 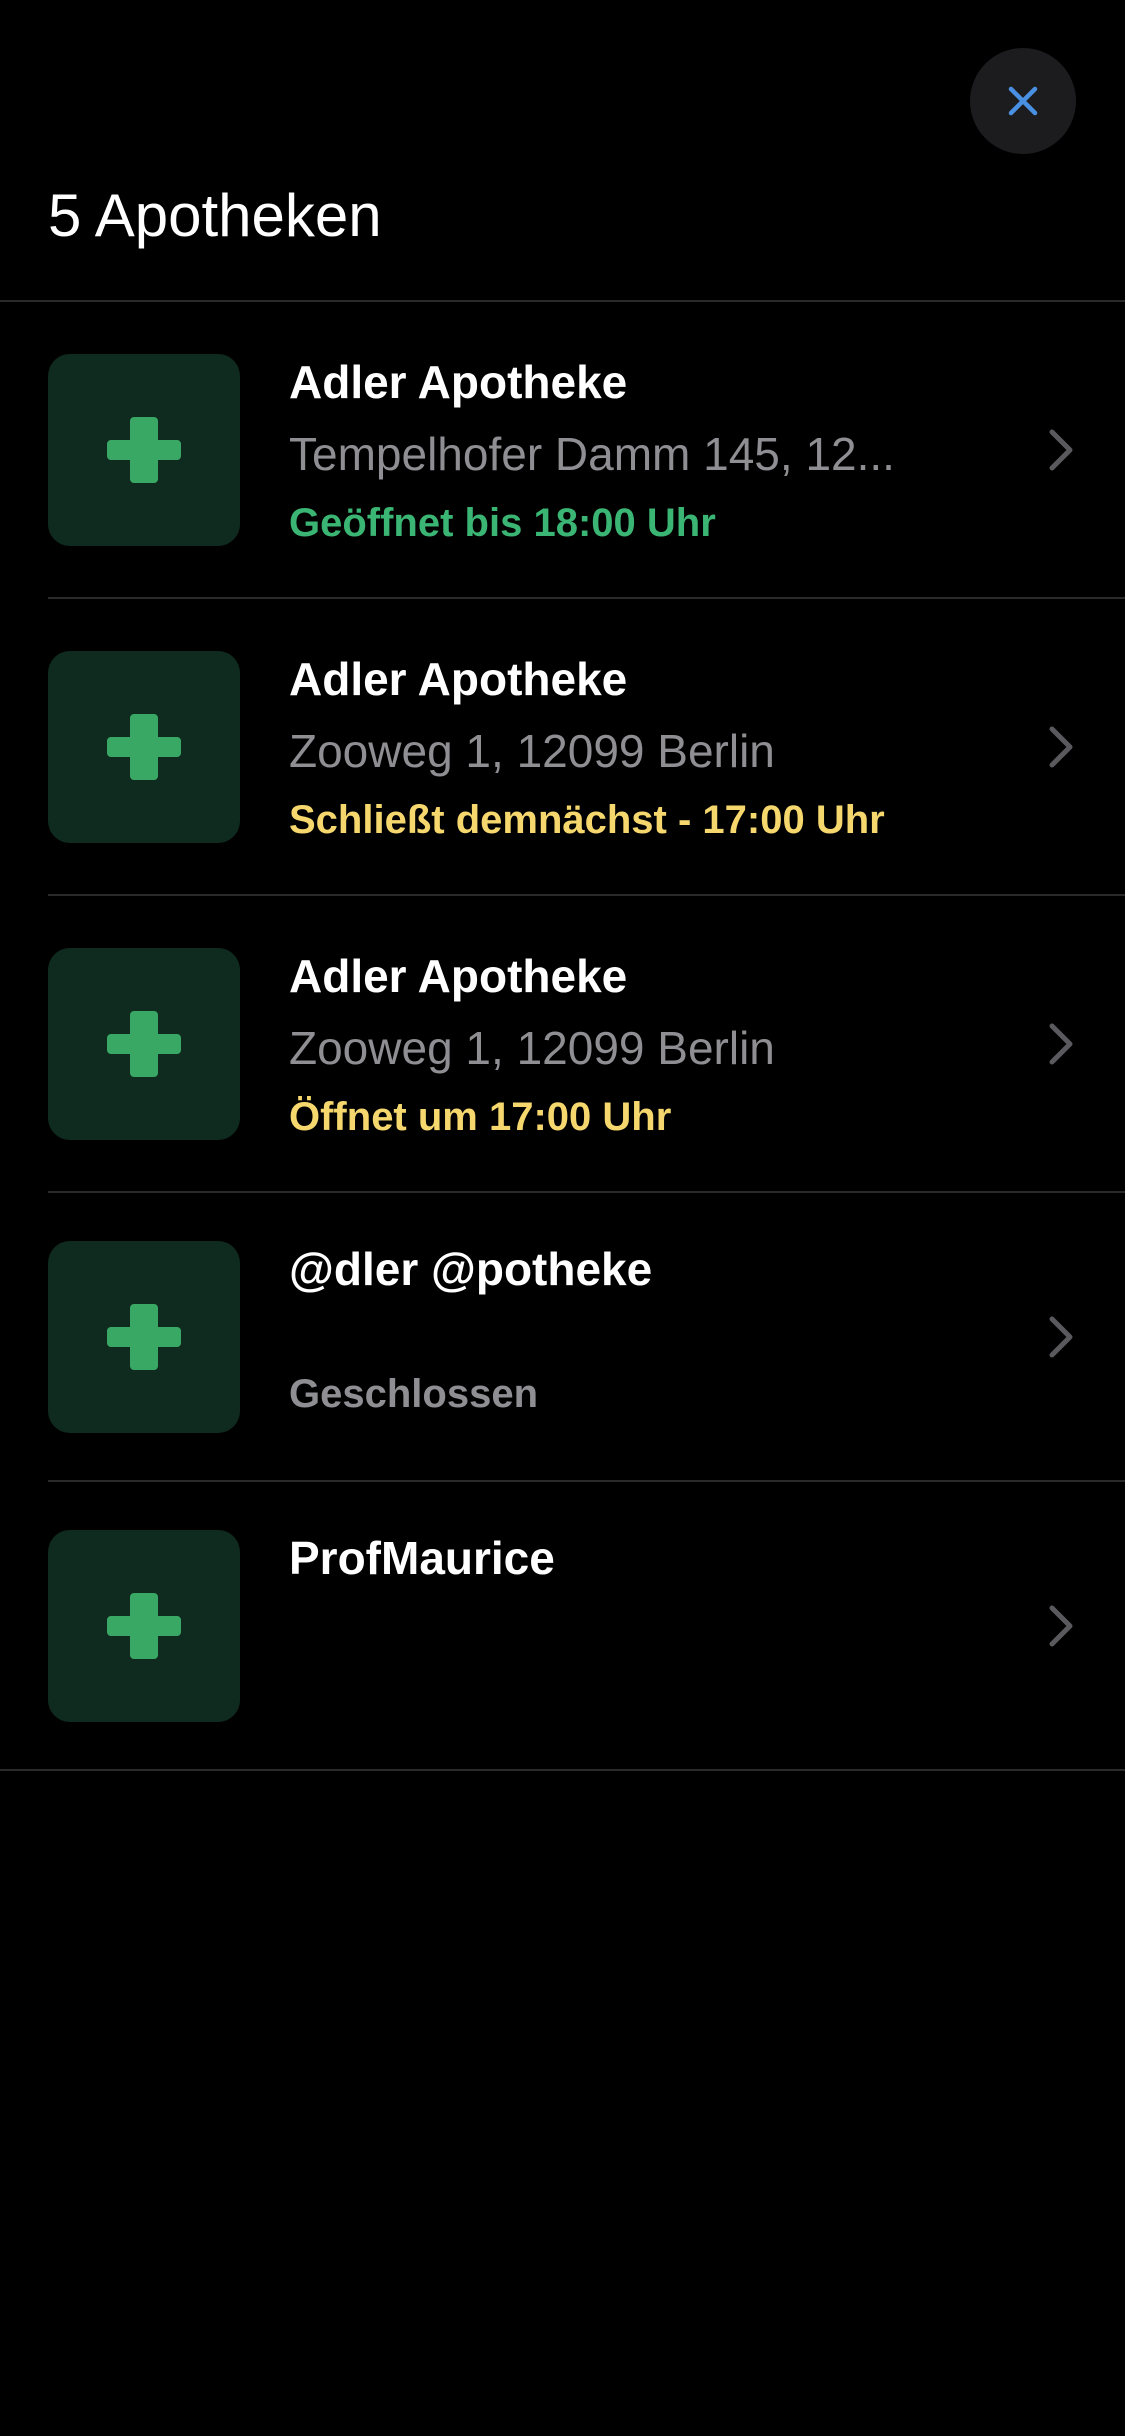 What do you see at coordinates (471, 1269) in the screenshot?
I see `pharmacy-name: @dler @potheke` at bounding box center [471, 1269].